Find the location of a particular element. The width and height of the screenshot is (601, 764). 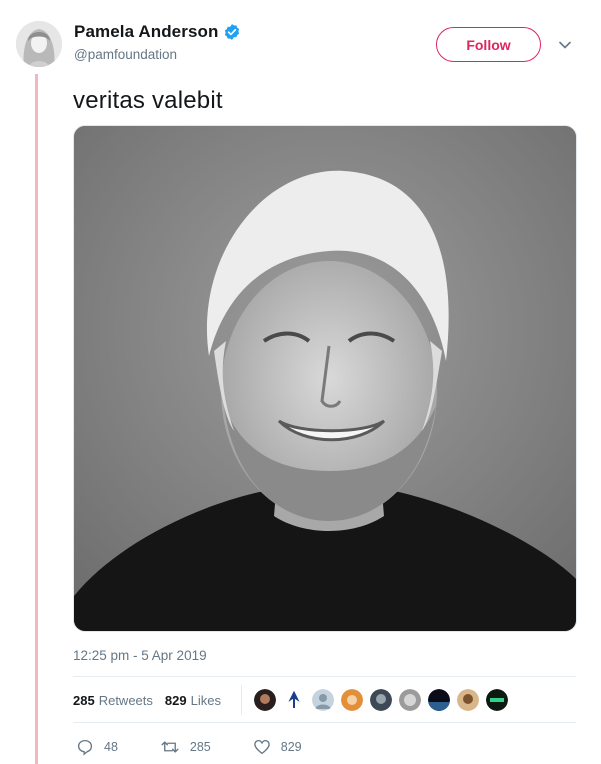

divider-bottom is located at coordinates (324, 722).